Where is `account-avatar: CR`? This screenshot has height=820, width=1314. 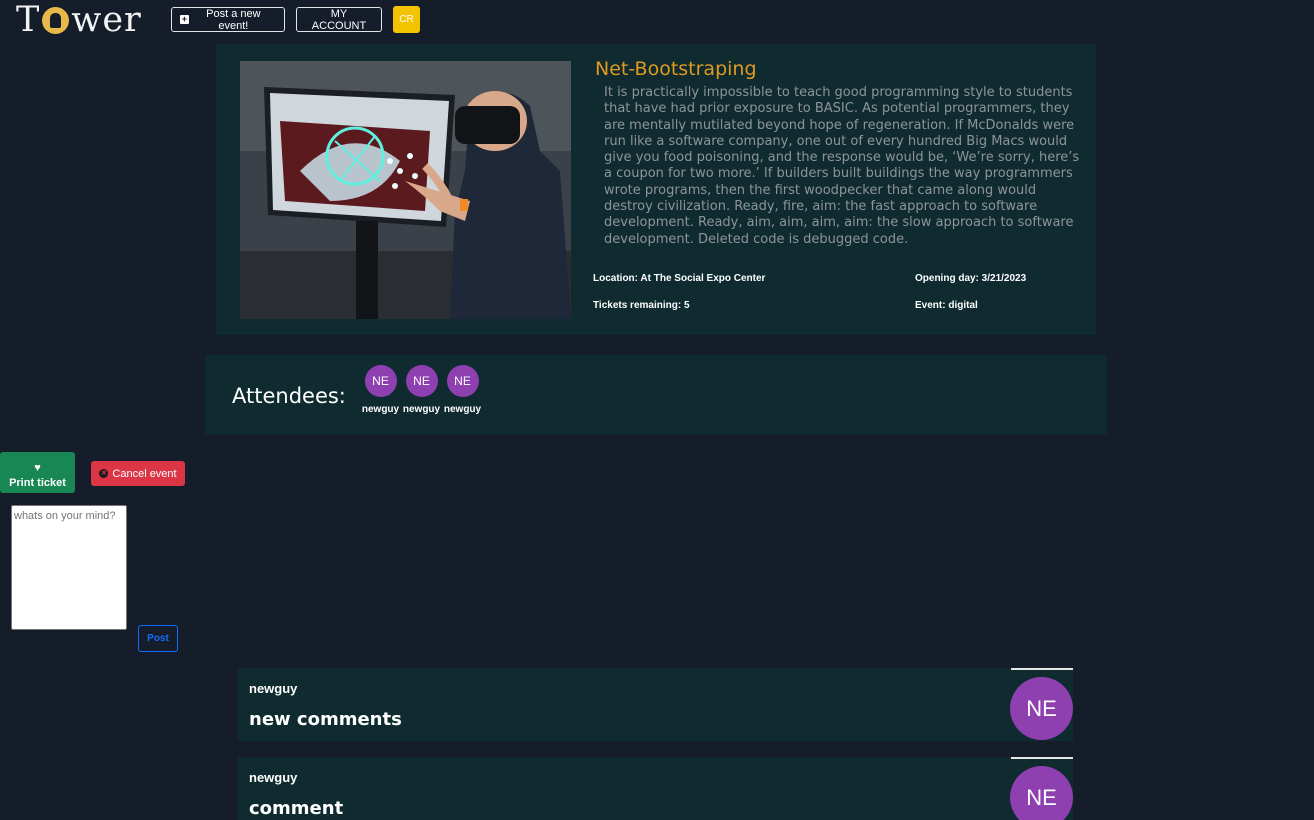 account-avatar: CR is located at coordinates (406, 19).